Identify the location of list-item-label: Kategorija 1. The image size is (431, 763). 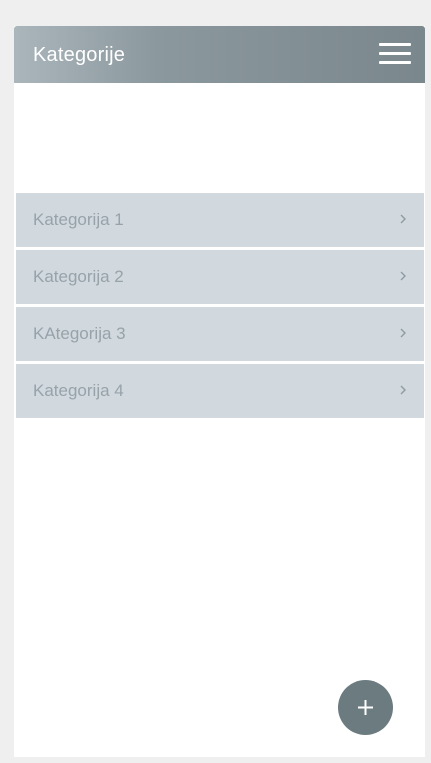
(78, 219).